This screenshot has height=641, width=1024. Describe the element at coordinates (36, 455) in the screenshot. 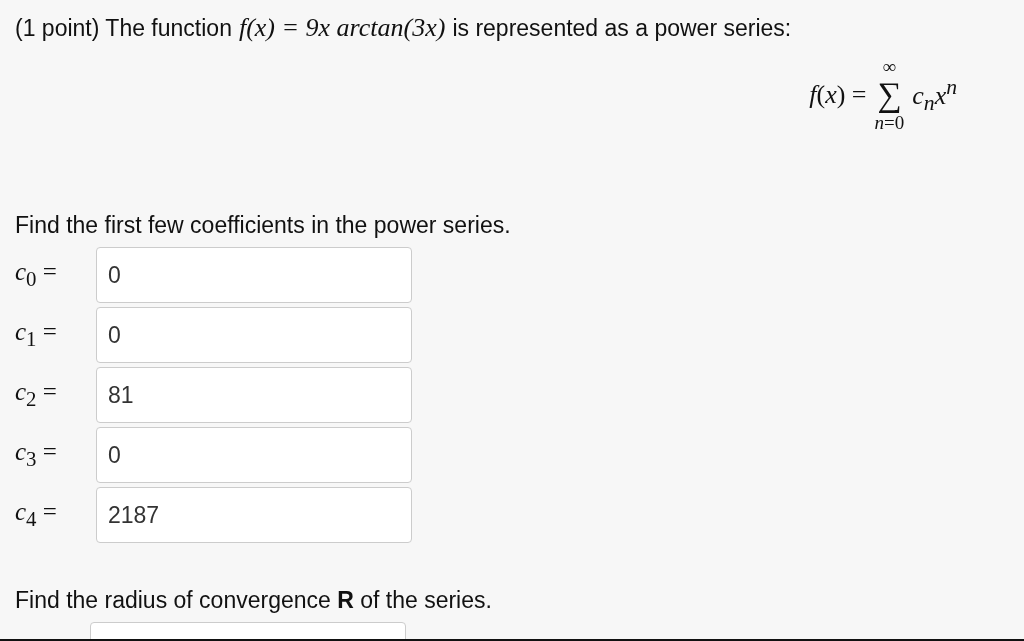

I see `coefficient-label: c$_{3}$ =` at that location.